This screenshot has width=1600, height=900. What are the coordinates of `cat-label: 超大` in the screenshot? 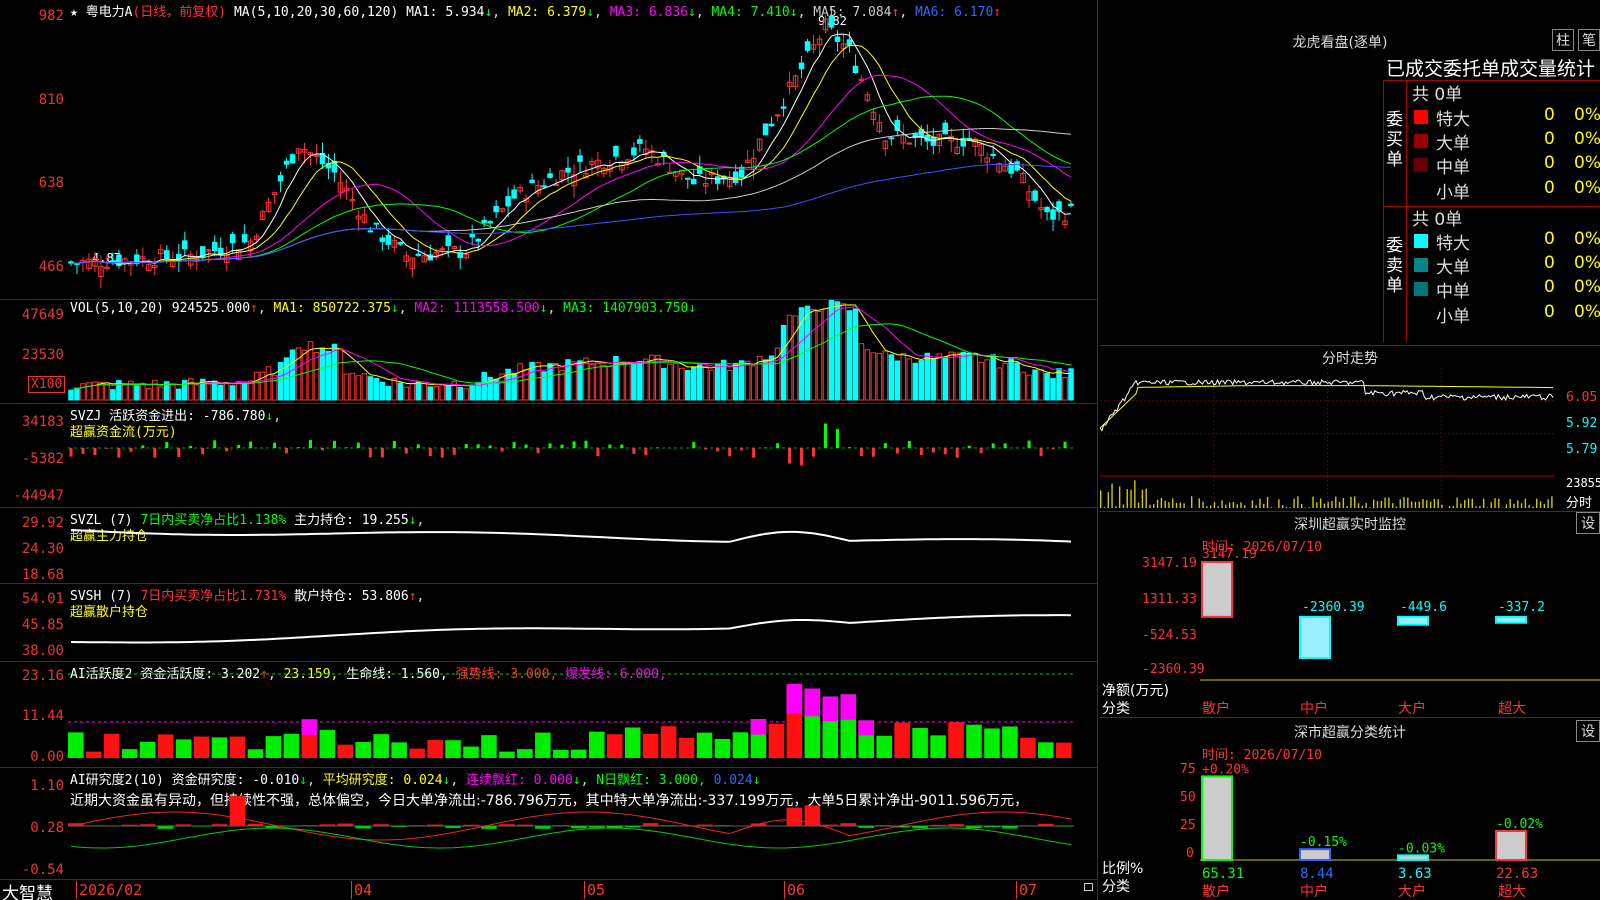 It's located at (1512, 892).